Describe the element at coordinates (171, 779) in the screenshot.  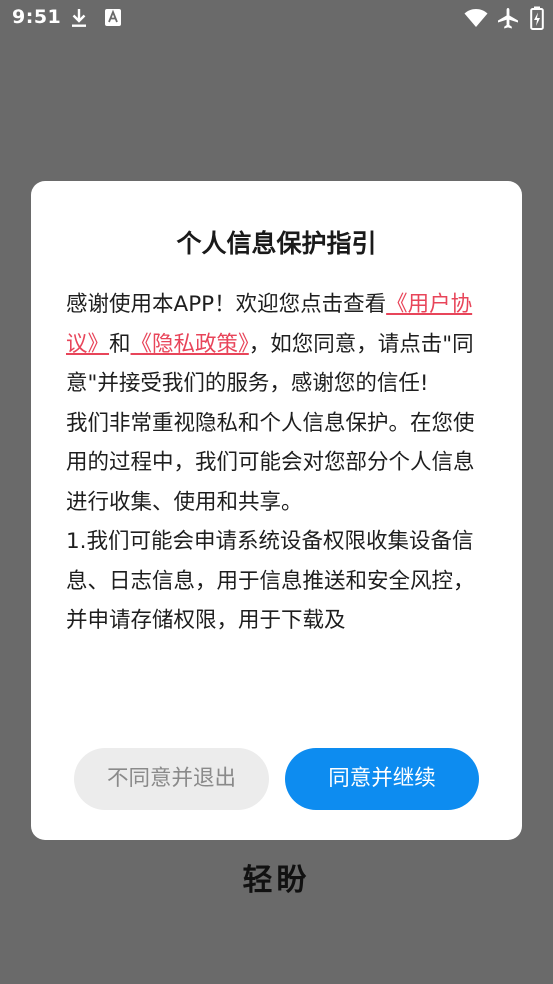
I see `disagree-exit-button: 不同意并退出` at that location.